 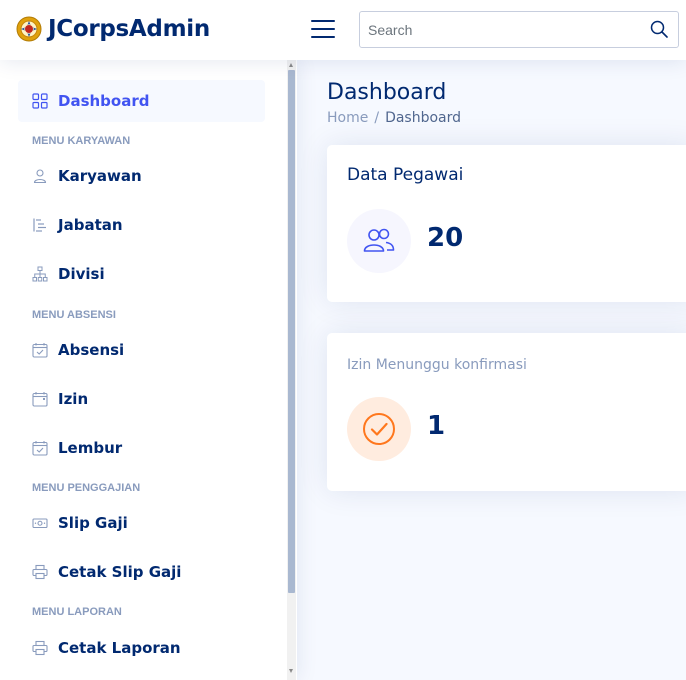 I want to click on search-bar, so click(x=519, y=29).